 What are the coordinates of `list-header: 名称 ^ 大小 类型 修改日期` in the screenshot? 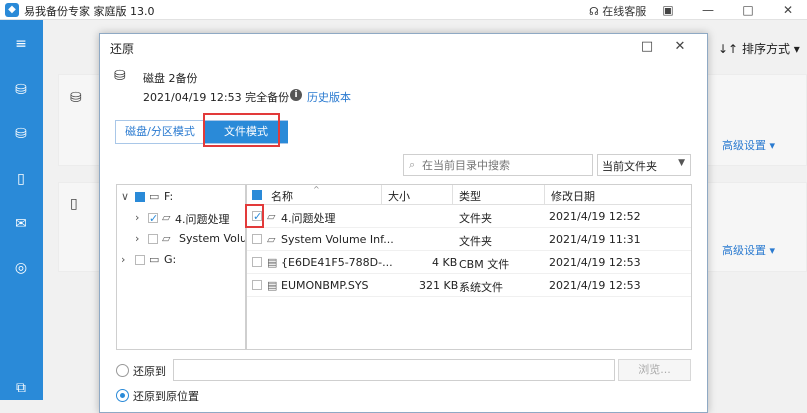 It's located at (469, 195).